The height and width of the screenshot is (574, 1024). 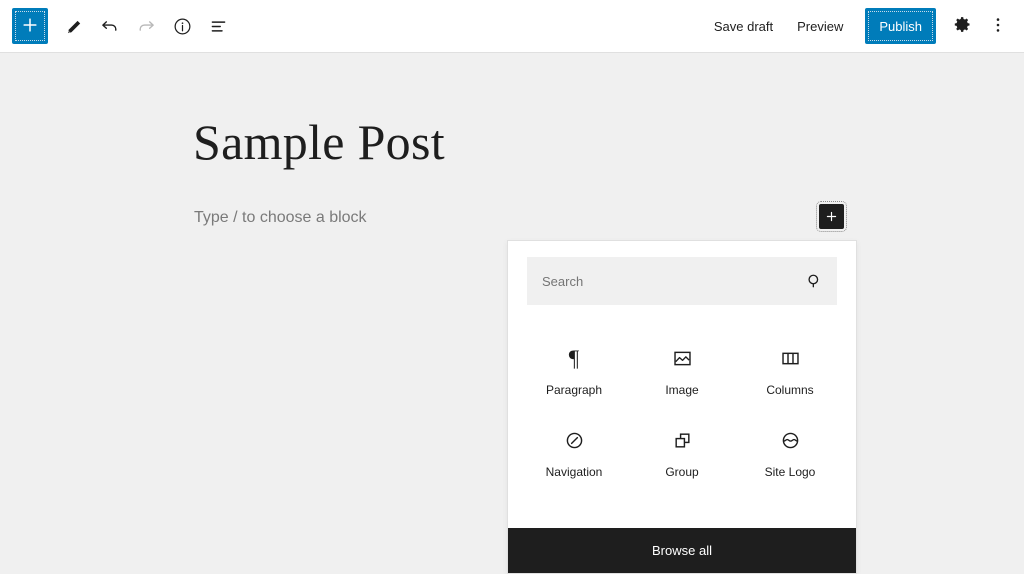 I want to click on block-item-columns: Columns, so click(x=790, y=370).